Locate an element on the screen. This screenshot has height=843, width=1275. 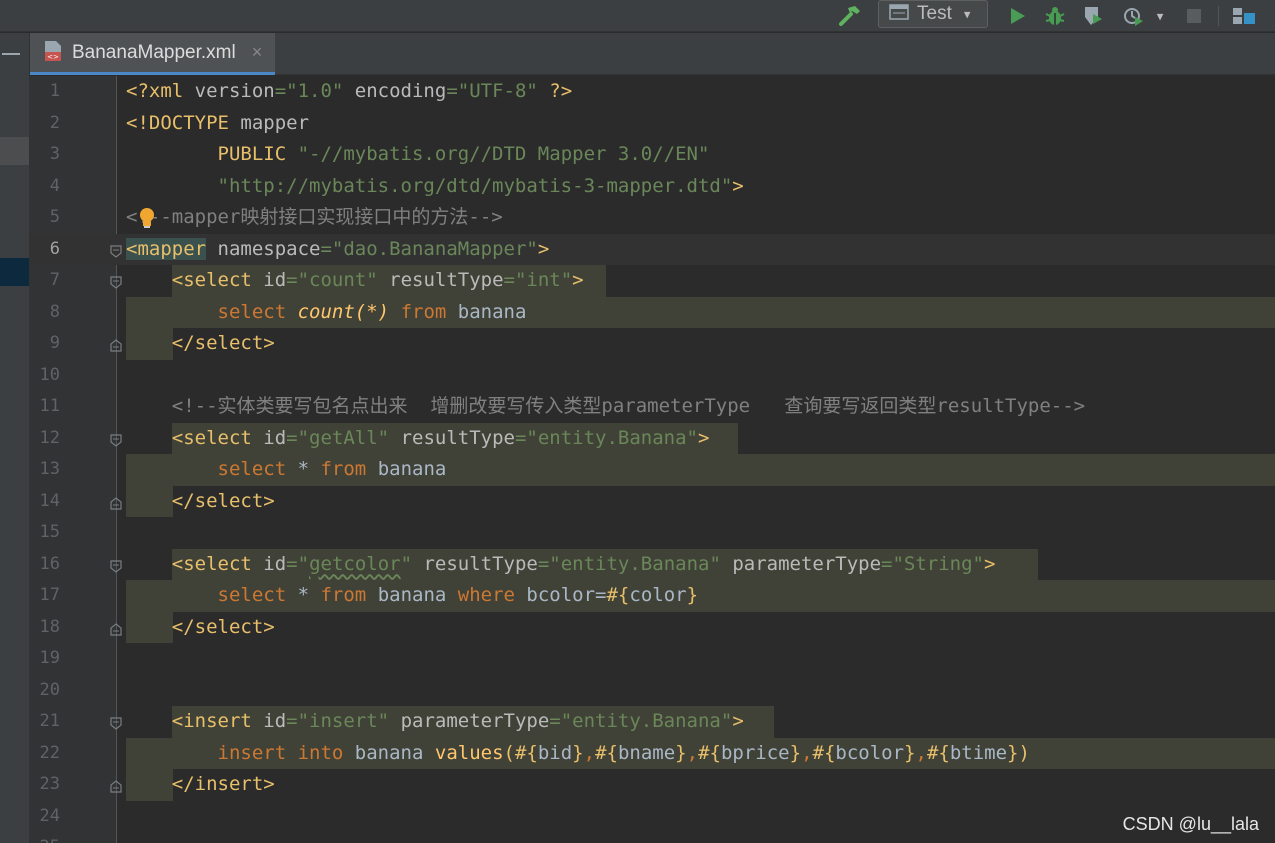
collapse-icon is located at coordinates (11, 54).